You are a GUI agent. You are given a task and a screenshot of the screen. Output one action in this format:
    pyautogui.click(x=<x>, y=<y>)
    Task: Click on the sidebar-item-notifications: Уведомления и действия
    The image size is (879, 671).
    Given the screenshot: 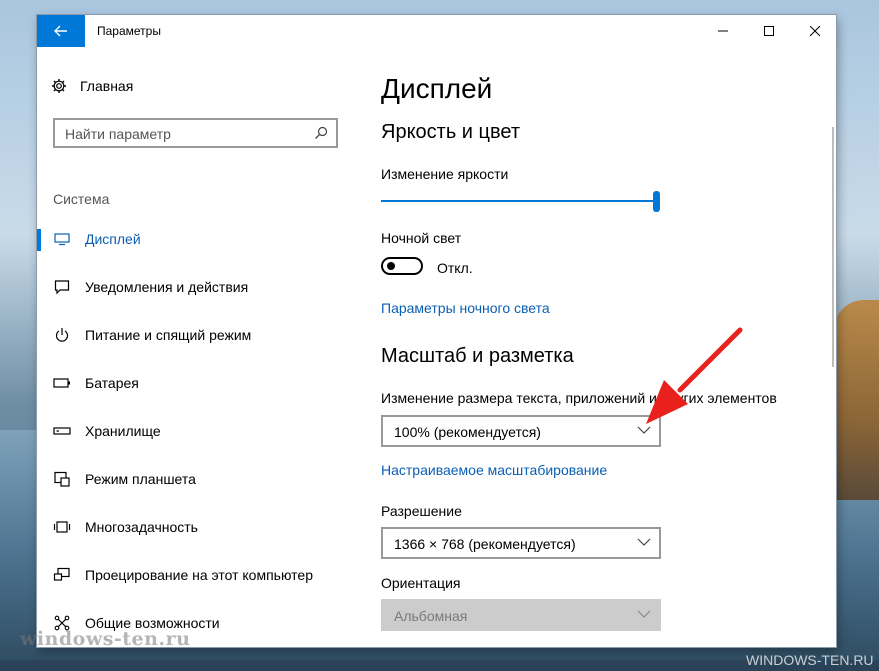 What is the action you would take?
    pyautogui.click(x=197, y=287)
    